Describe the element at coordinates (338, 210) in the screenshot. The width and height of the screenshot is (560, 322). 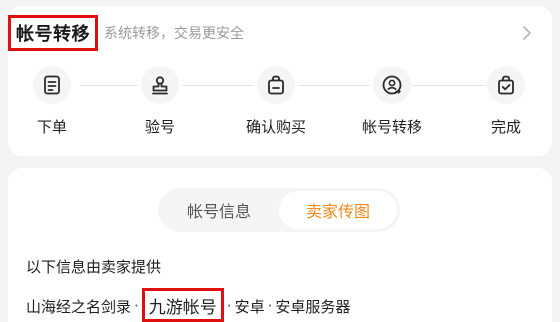
I see `tab-seller-images: 卖家传图` at that location.